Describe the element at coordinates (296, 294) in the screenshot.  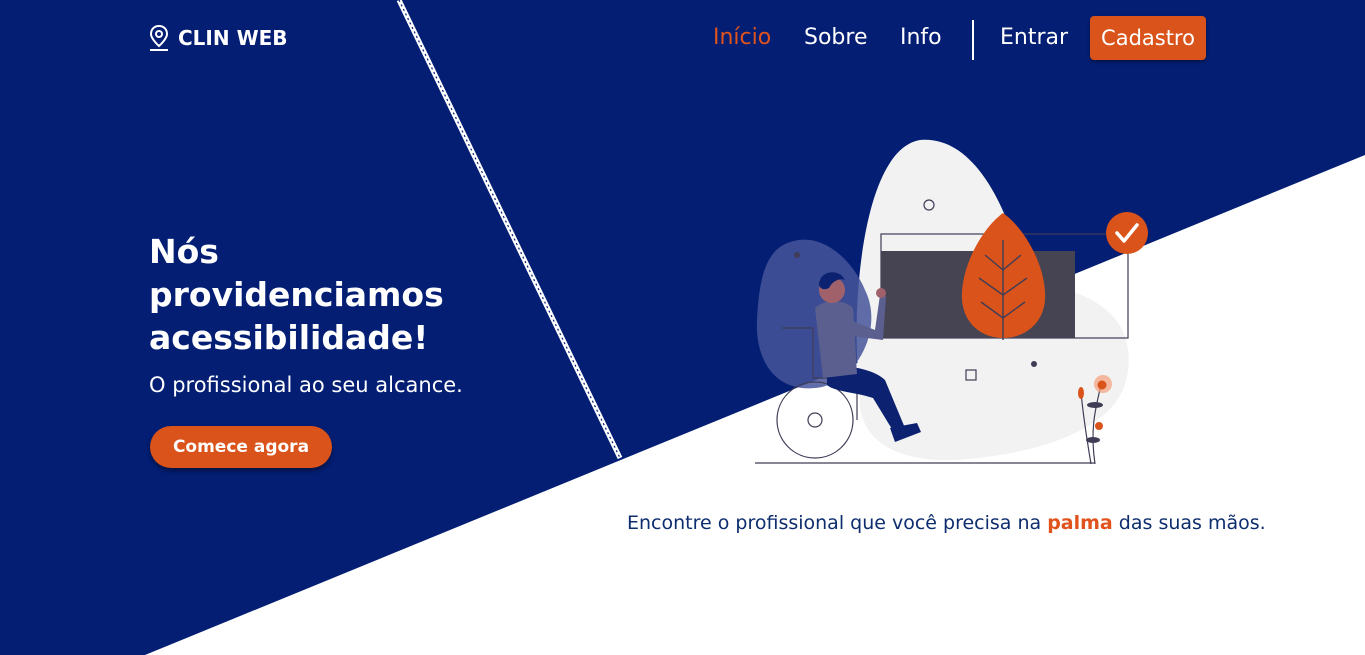
I see `hero-title: Nós providenciamos acessibilidade!` at that location.